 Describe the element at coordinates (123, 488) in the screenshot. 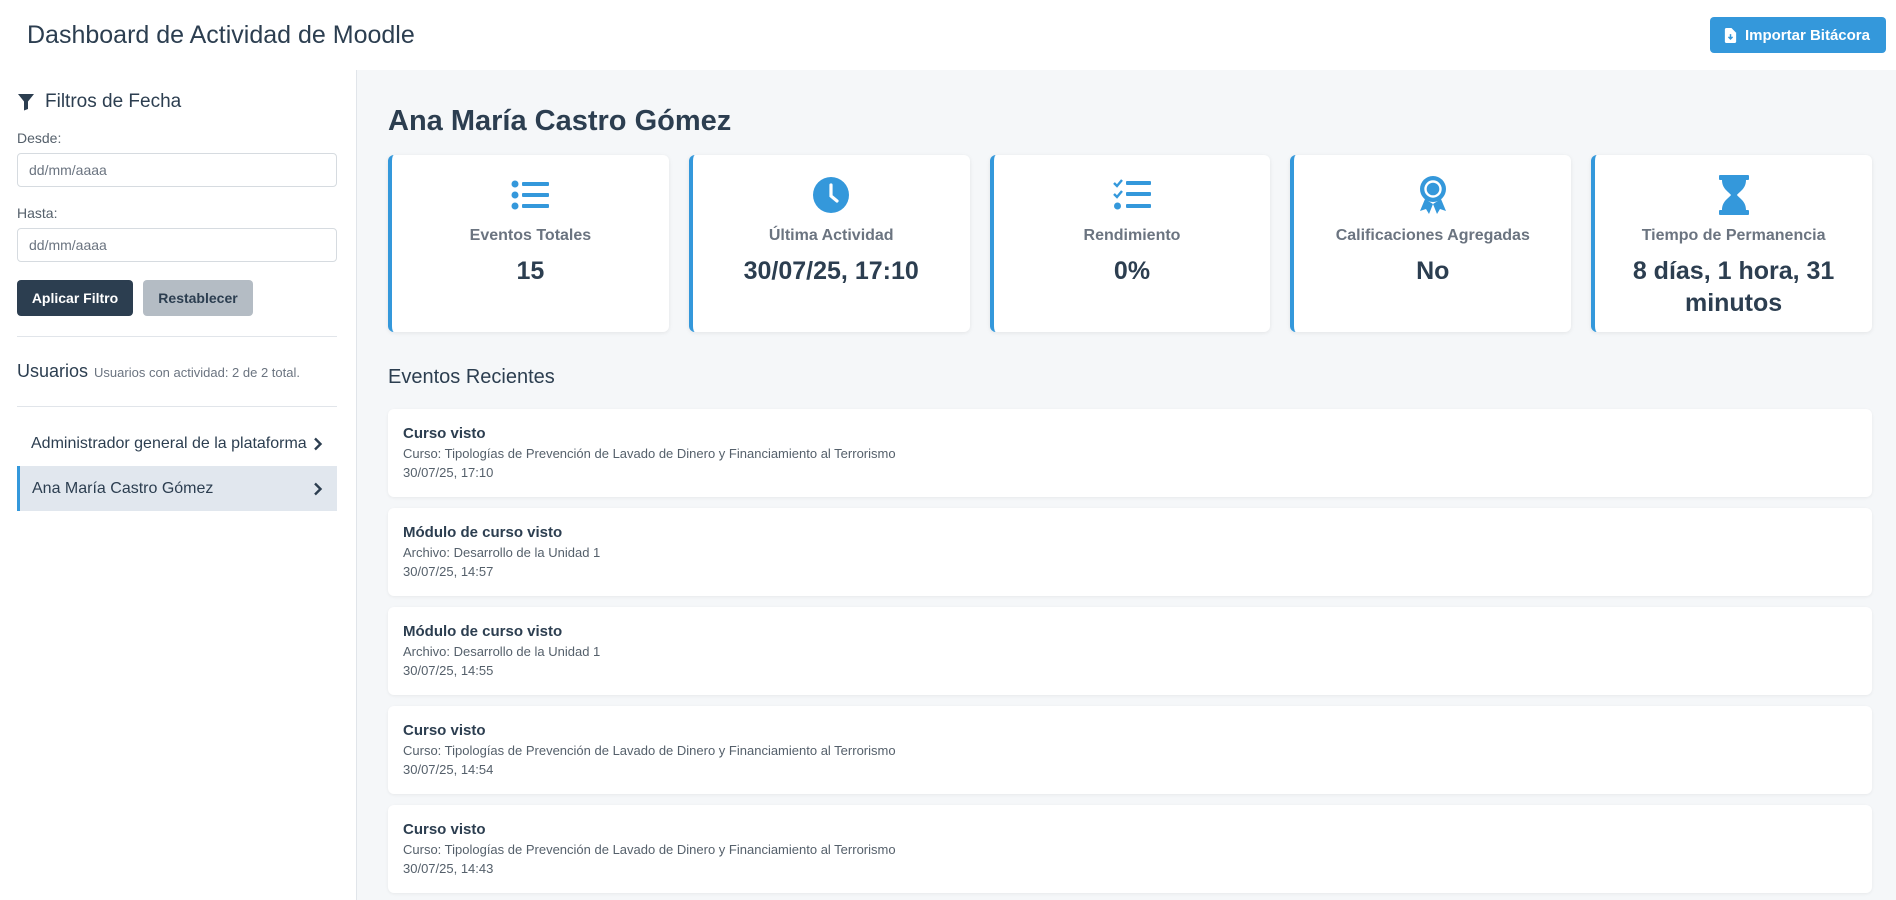

I see `user-name-label: Ana María Castro Gómez` at that location.